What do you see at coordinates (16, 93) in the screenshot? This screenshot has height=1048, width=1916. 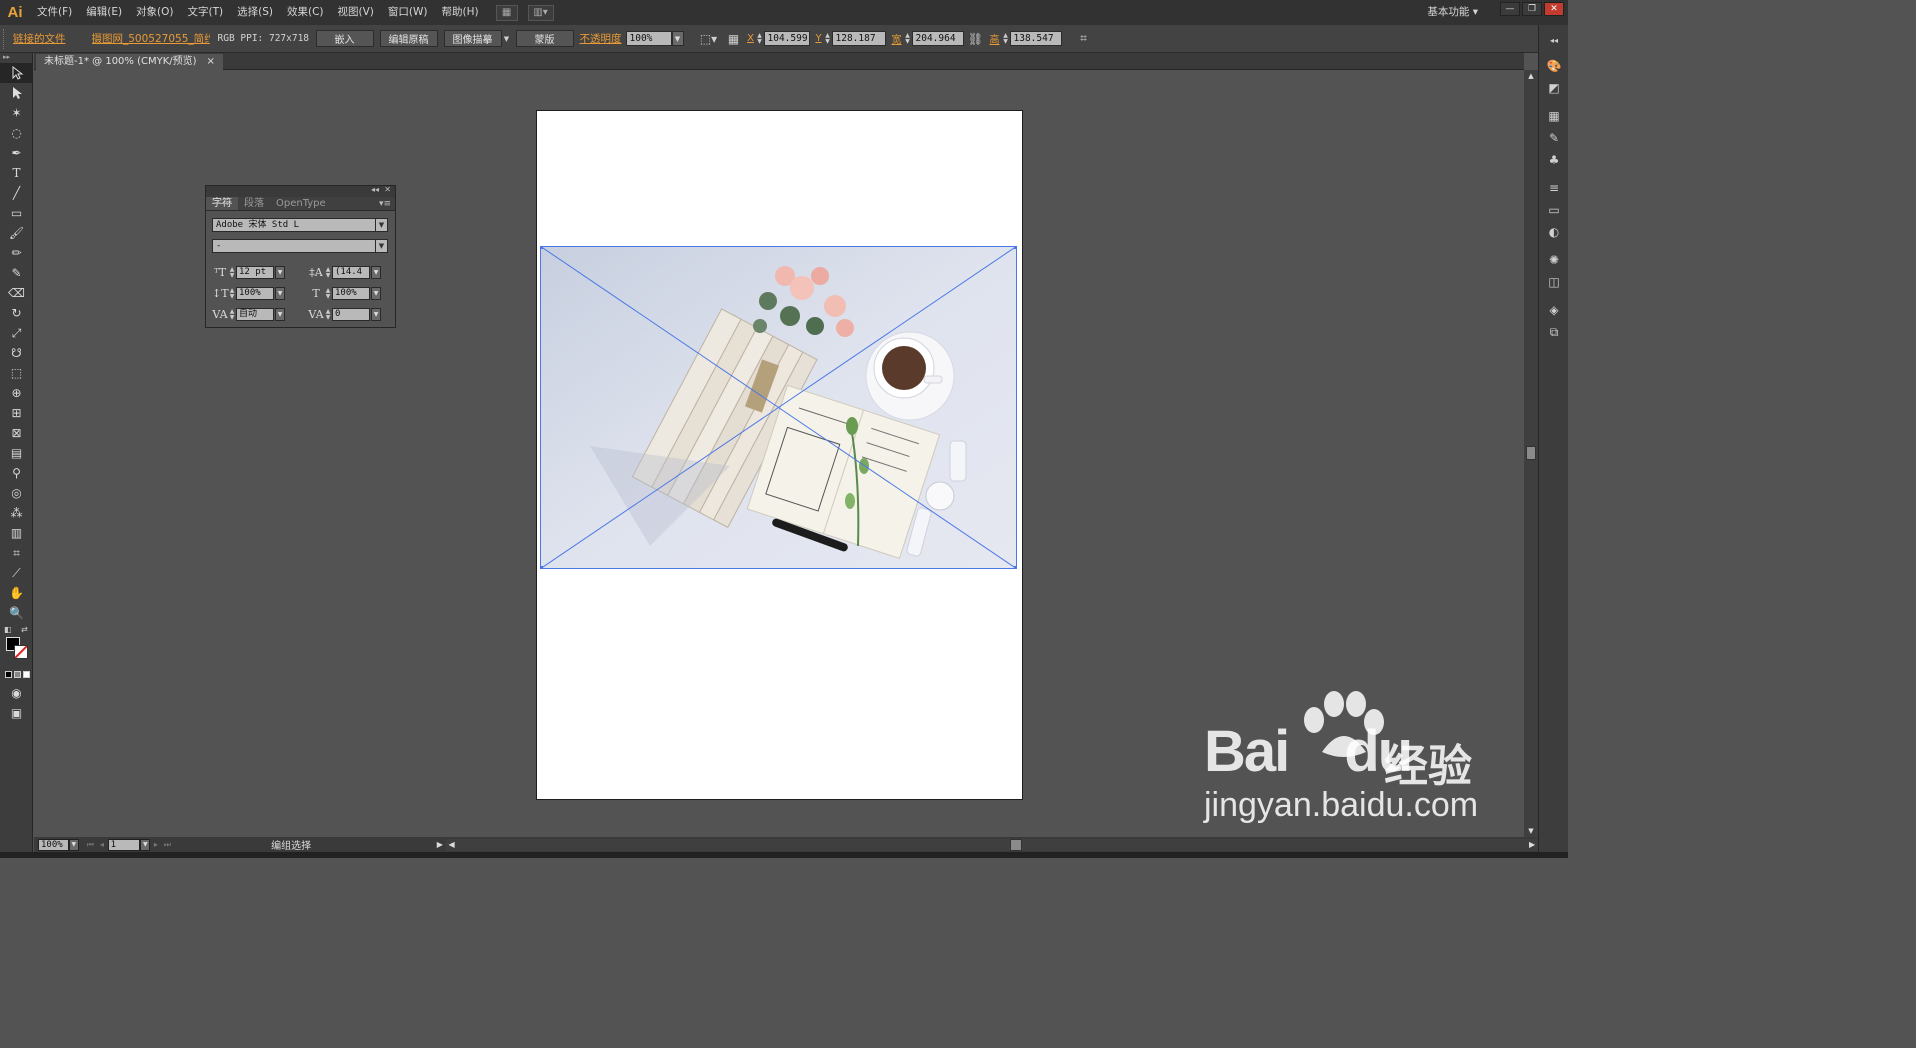 I see `direct-selection-tool` at bounding box center [16, 93].